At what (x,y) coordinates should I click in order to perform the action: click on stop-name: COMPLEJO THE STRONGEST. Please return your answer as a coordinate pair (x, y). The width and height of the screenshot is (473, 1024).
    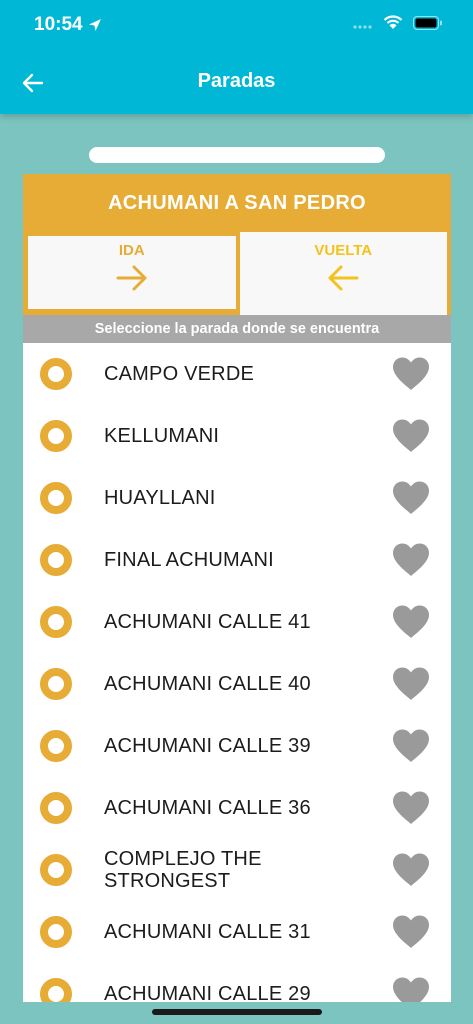
    Looking at the image, I should click on (183, 870).